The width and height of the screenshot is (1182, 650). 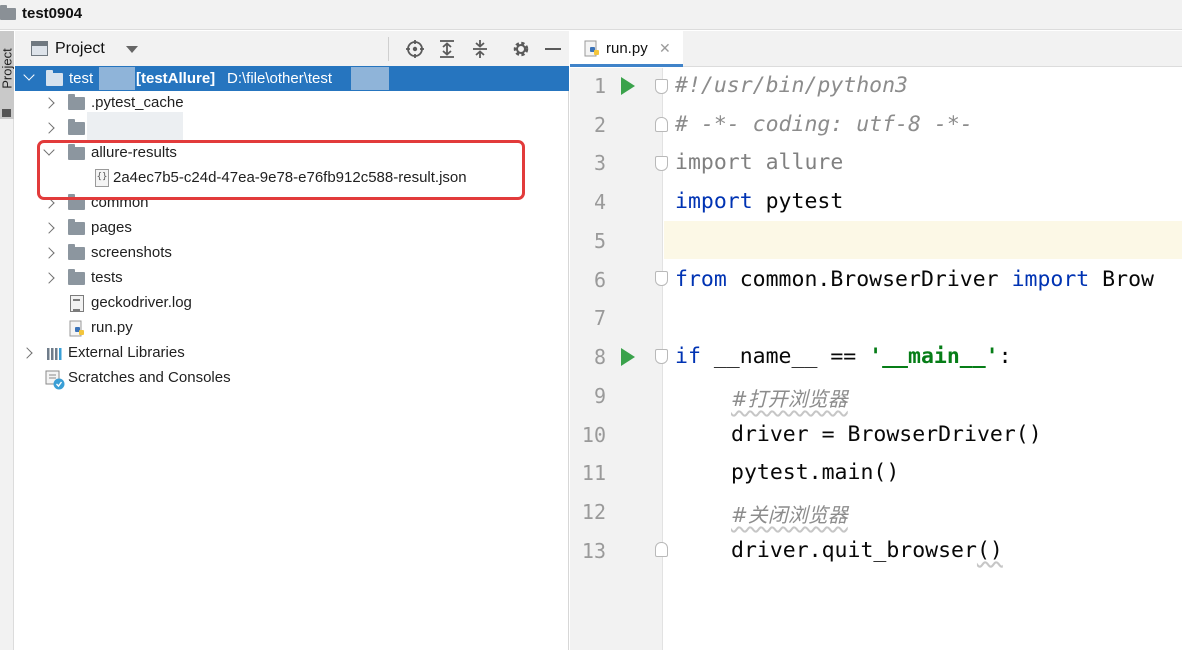 I want to click on tree-row-external-libraries: External Libraries, so click(x=292, y=353).